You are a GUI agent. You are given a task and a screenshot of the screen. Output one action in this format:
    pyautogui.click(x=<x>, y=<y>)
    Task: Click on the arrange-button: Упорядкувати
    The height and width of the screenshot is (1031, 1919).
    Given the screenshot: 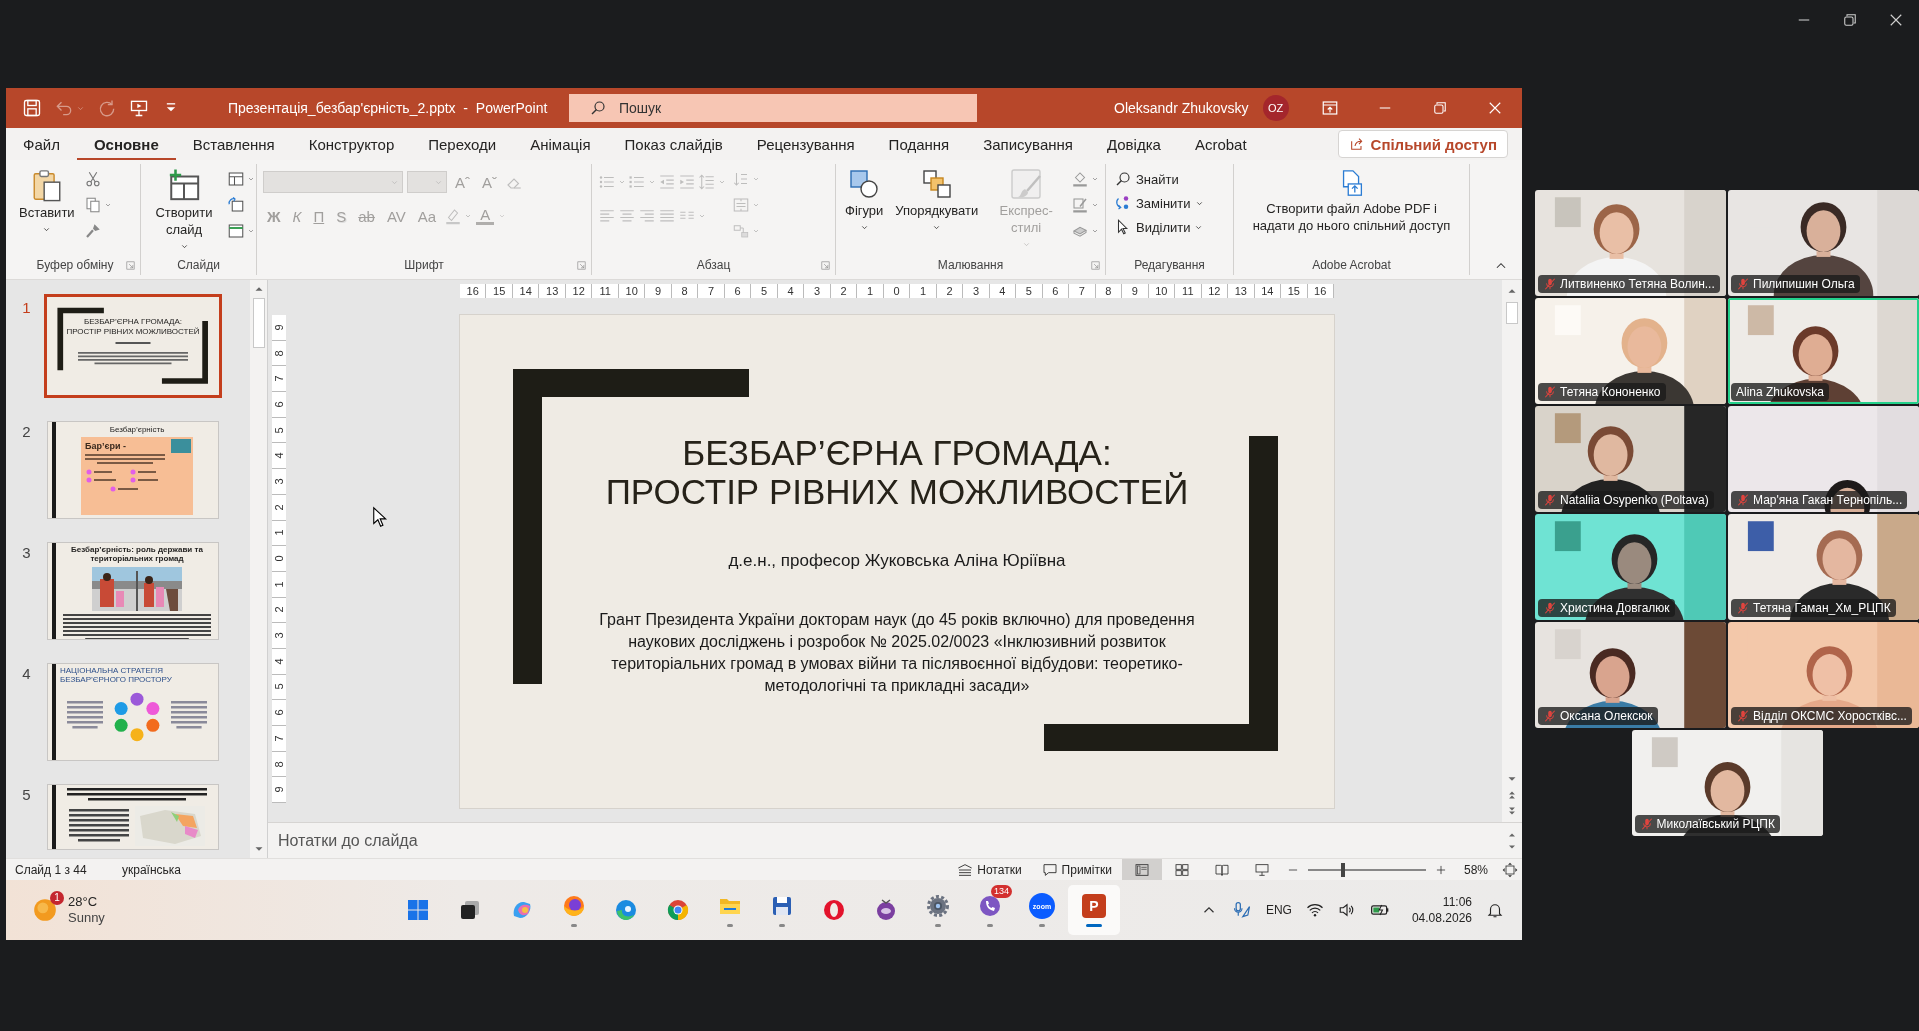 What is the action you would take?
    pyautogui.click(x=937, y=200)
    